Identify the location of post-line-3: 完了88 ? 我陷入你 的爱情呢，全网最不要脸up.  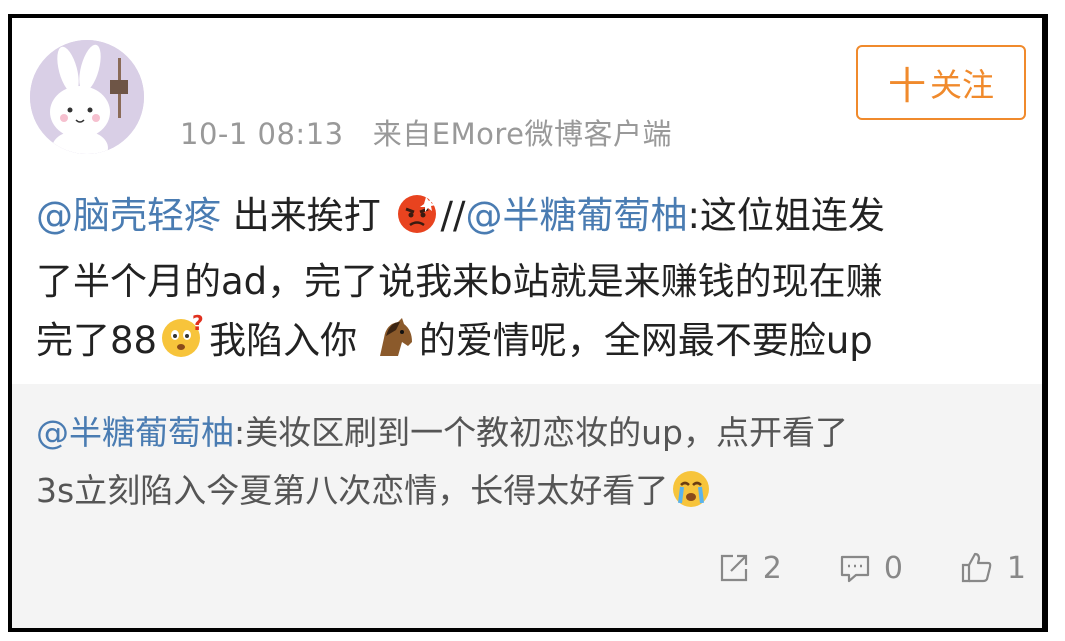
(527, 344).